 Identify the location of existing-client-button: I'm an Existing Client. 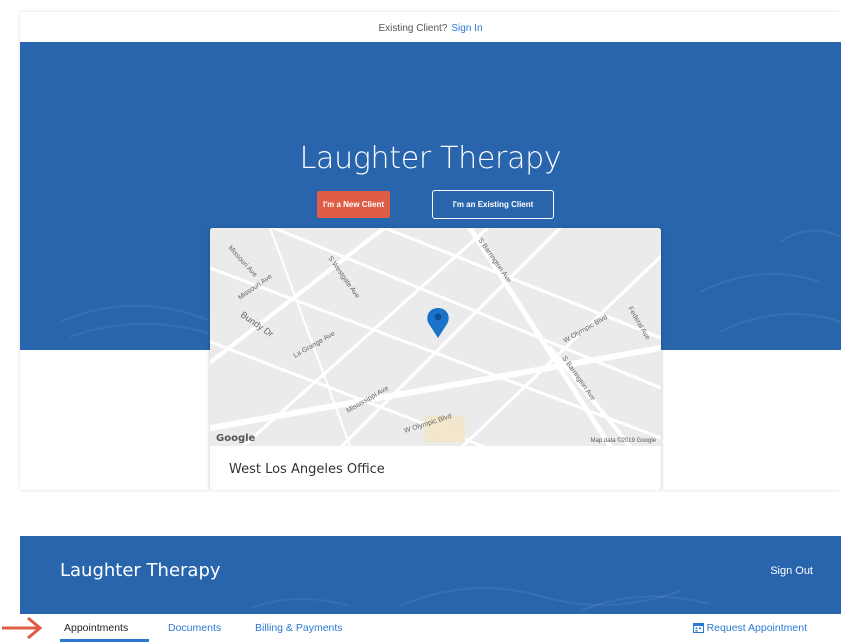
(493, 204).